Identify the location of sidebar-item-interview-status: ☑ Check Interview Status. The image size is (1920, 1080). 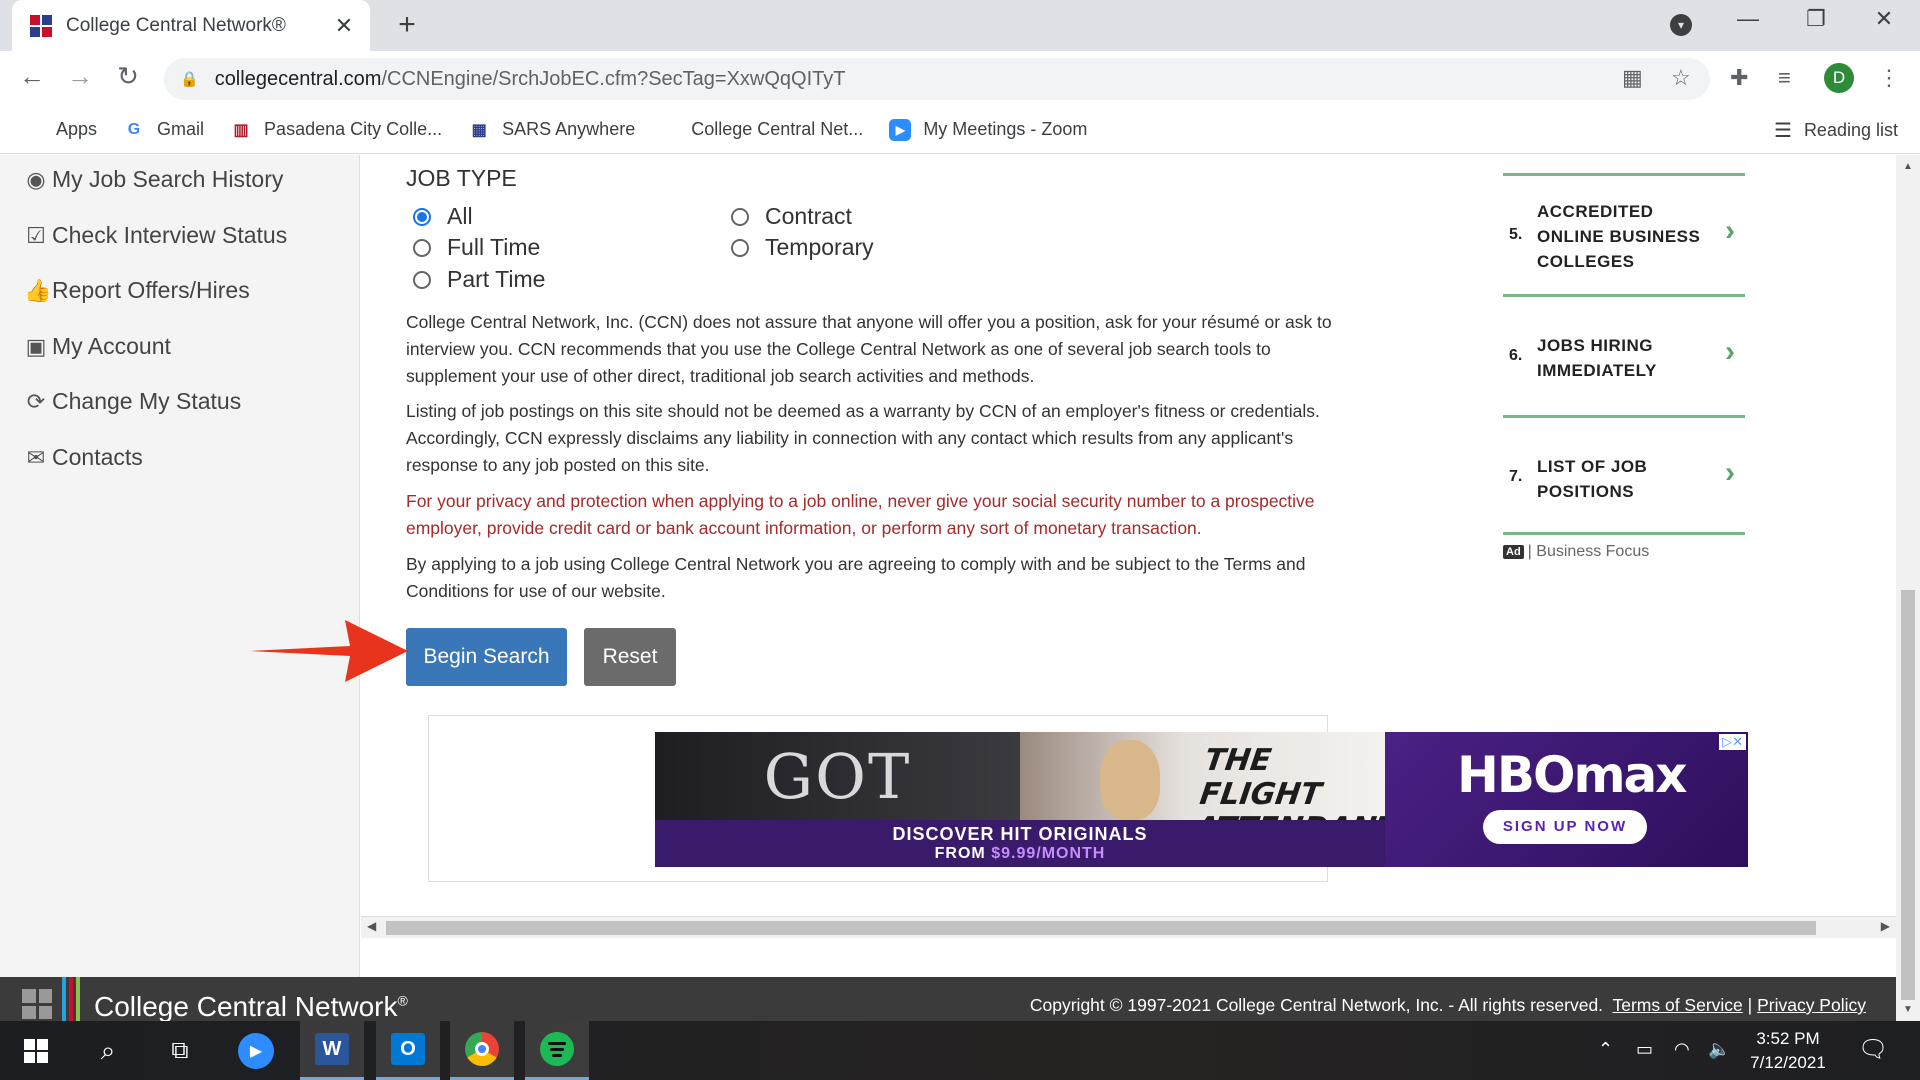
(155, 235).